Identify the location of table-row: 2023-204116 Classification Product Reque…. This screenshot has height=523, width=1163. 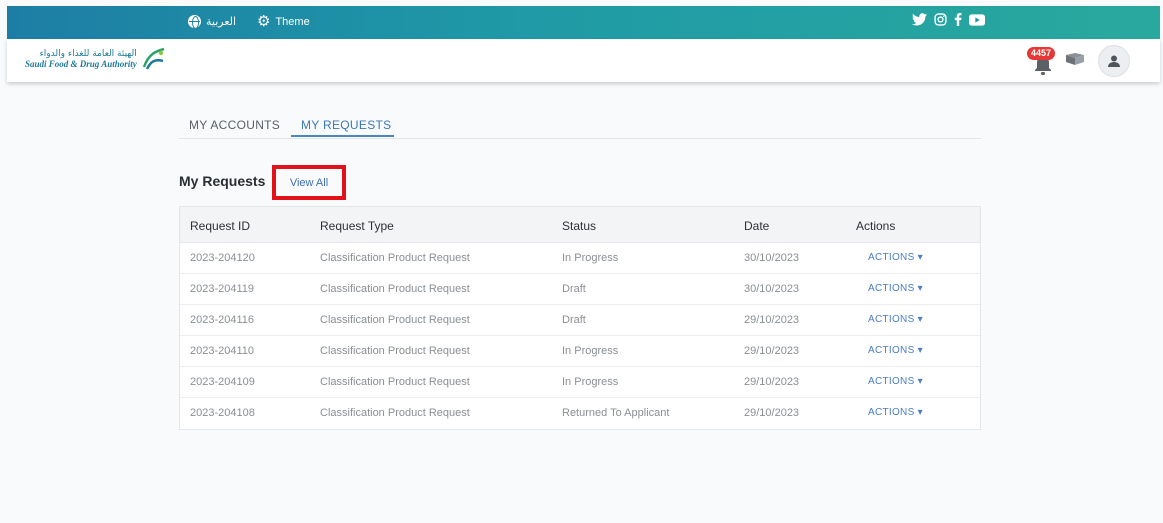
(580, 320).